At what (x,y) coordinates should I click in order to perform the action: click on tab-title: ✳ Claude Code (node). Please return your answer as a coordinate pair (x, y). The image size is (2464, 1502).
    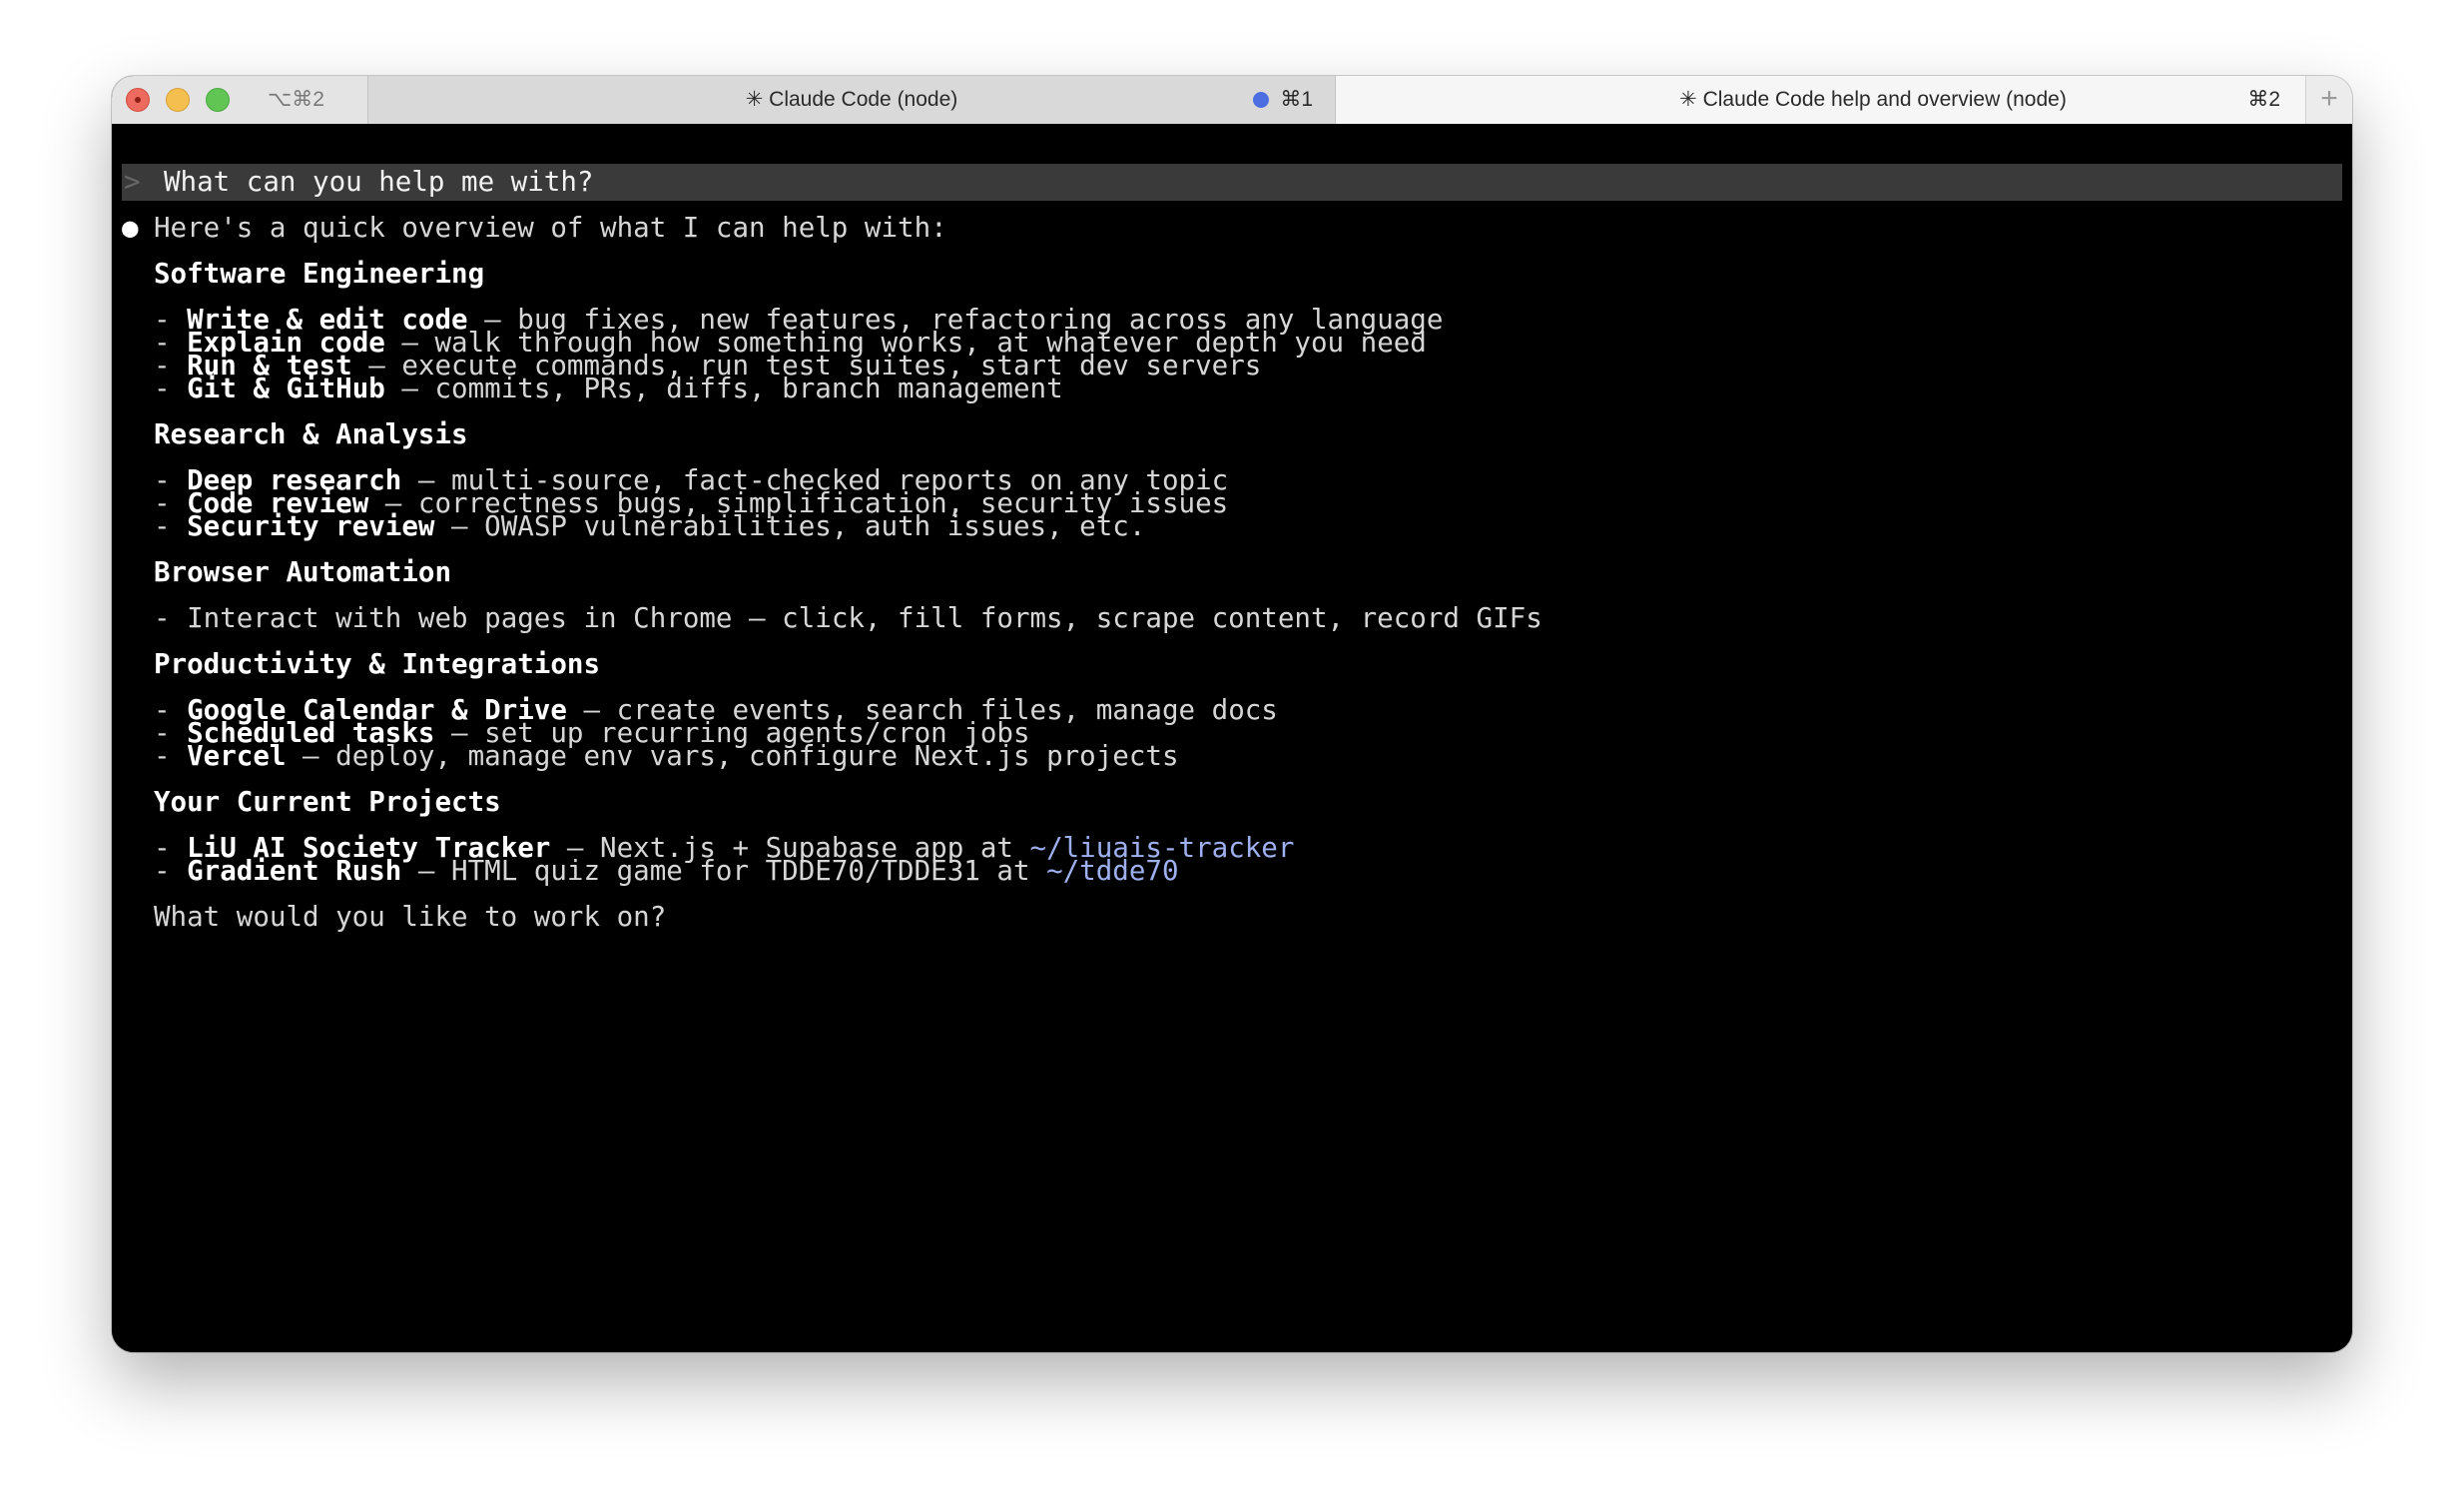
    Looking at the image, I should click on (851, 100).